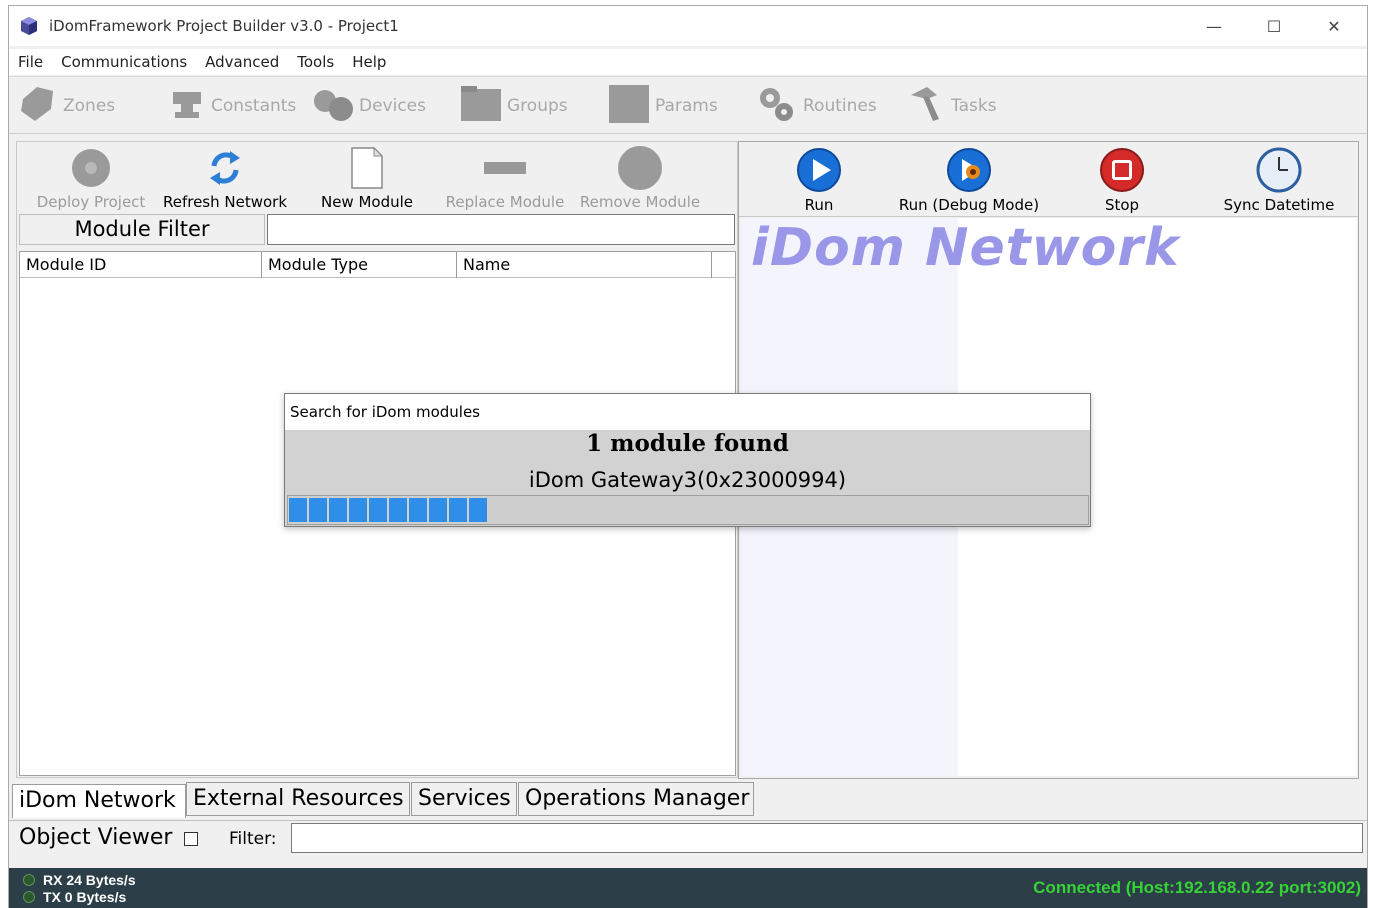  Describe the element at coordinates (636, 799) in the screenshot. I see `tab-operations-manager: Operations Manager` at that location.